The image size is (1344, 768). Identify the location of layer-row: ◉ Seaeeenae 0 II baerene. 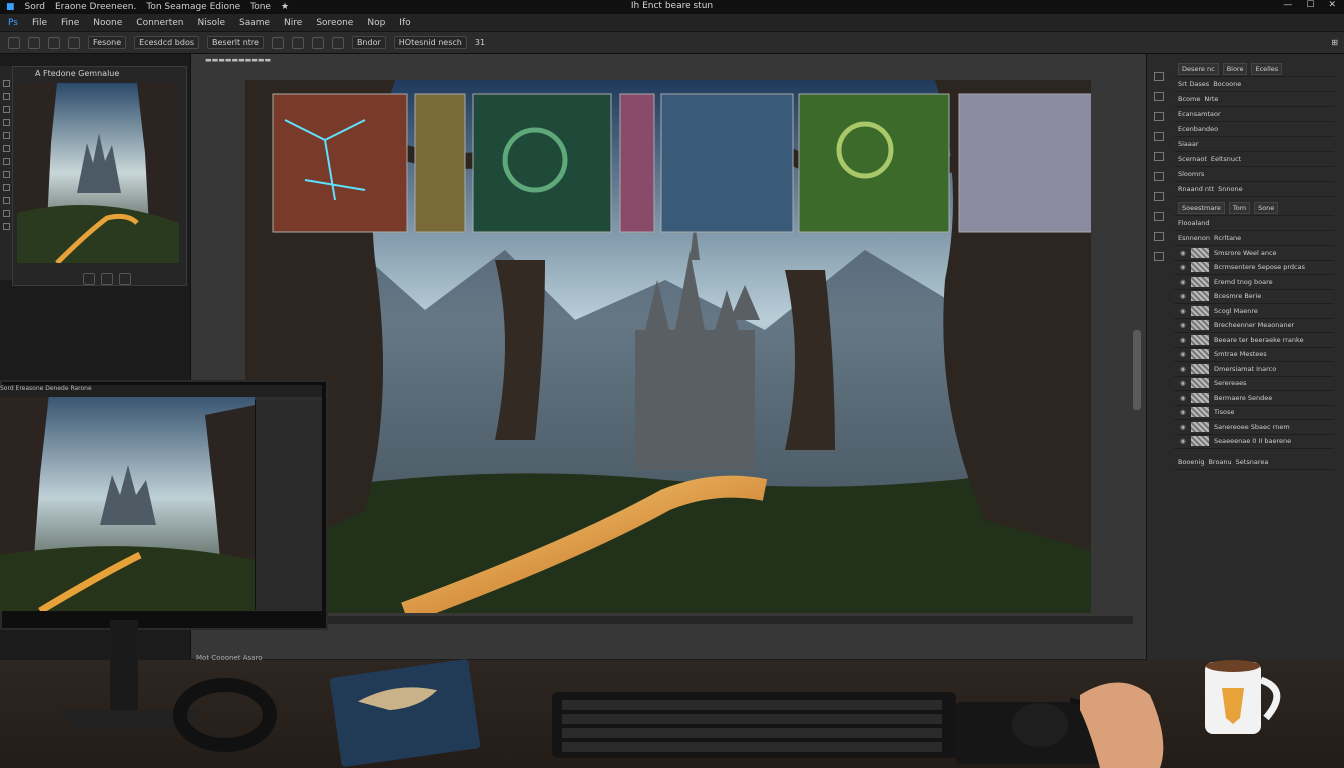
(1254, 442).